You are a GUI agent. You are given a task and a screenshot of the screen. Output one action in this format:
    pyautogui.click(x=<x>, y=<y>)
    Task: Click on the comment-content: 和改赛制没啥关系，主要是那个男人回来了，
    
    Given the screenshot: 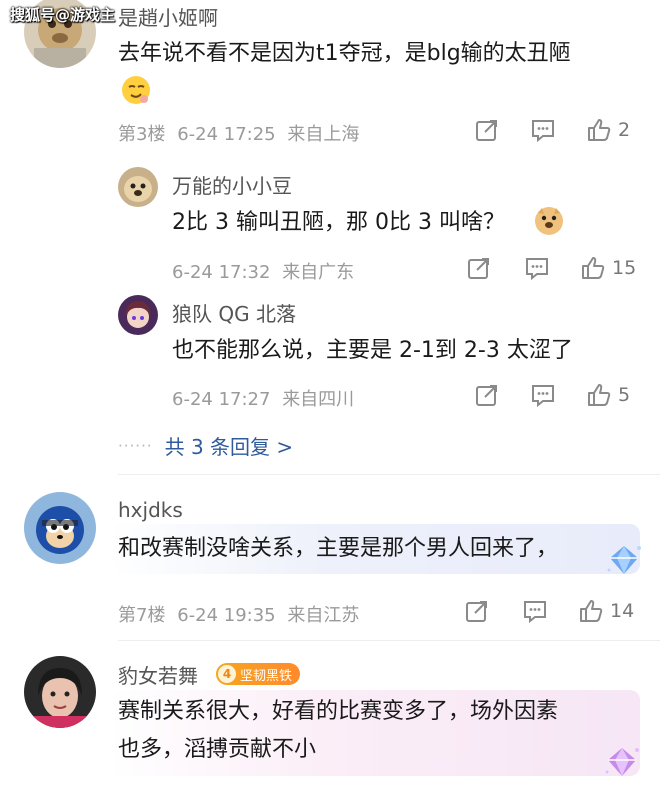 What is the action you would take?
    pyautogui.click(x=338, y=548)
    